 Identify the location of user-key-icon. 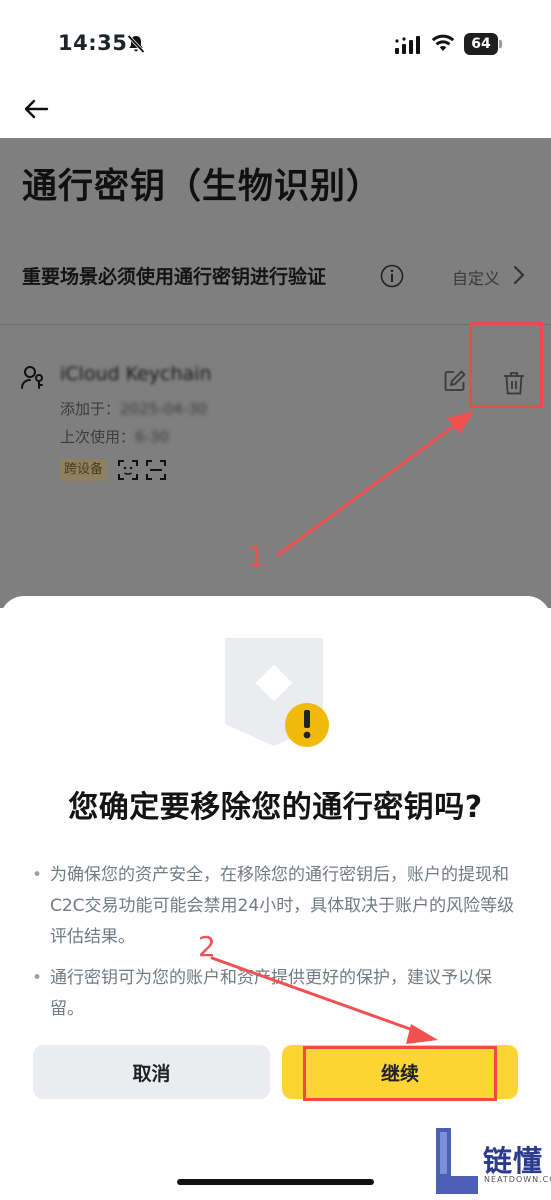
(32, 377).